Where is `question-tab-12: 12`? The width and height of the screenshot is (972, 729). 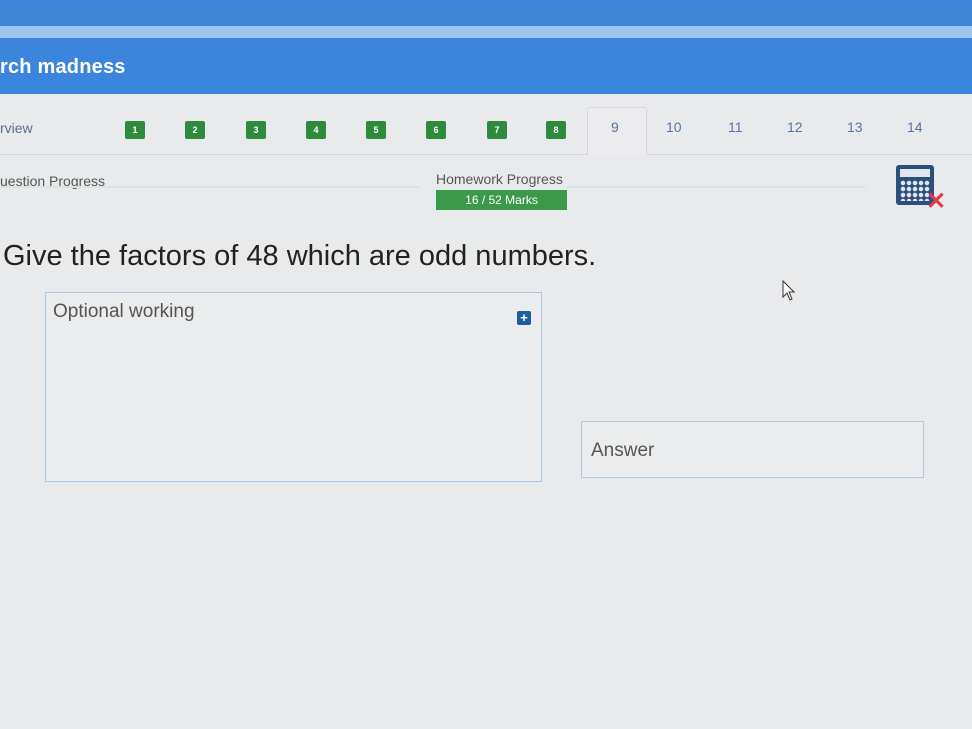
question-tab-12: 12 is located at coordinates (795, 127).